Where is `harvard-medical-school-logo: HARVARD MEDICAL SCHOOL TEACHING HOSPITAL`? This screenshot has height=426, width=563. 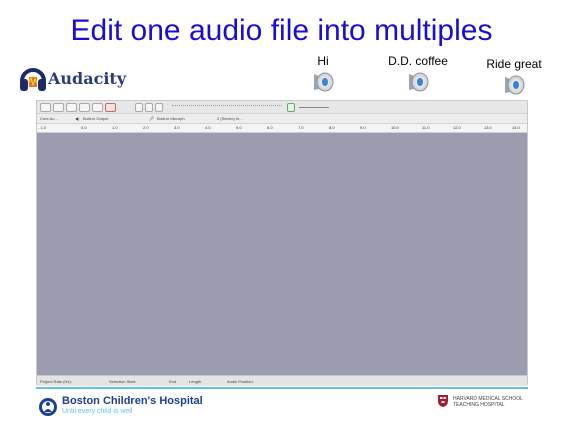 harvard-medical-school-logo: HARVARD MEDICAL SCHOOL TEACHING HOSPITAL is located at coordinates (492, 404).